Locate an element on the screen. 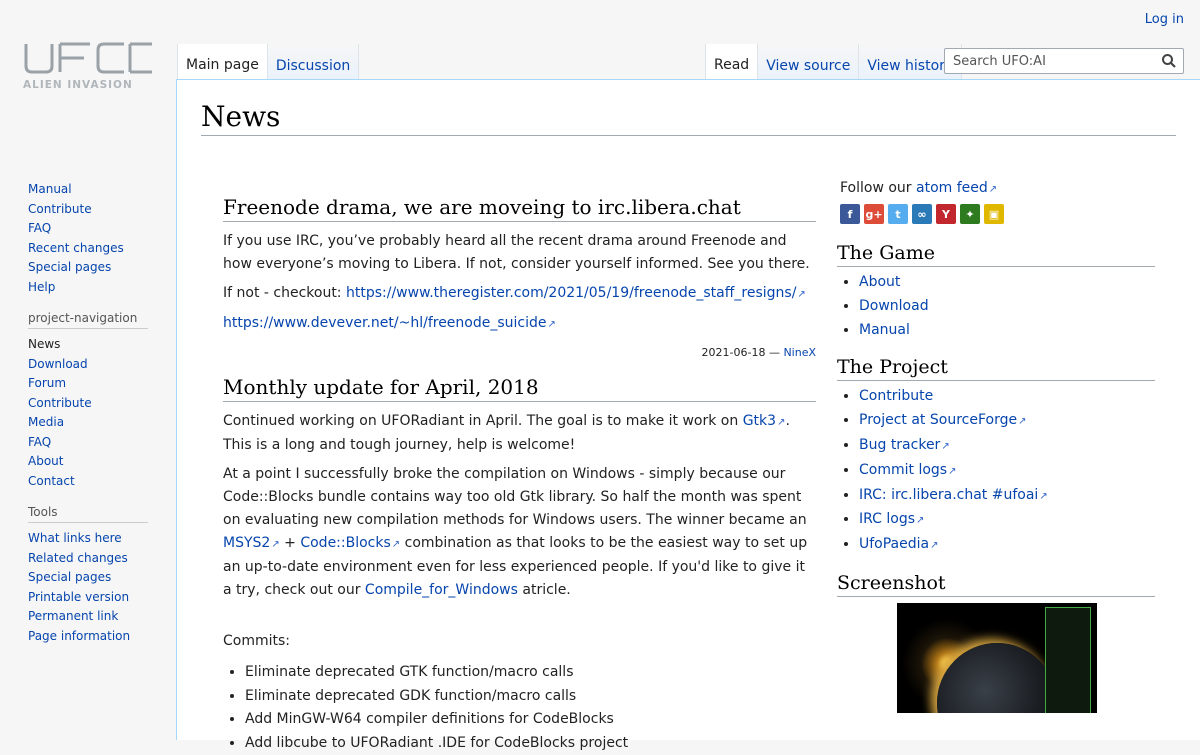  sidebar-item-about: About is located at coordinates (102, 462).